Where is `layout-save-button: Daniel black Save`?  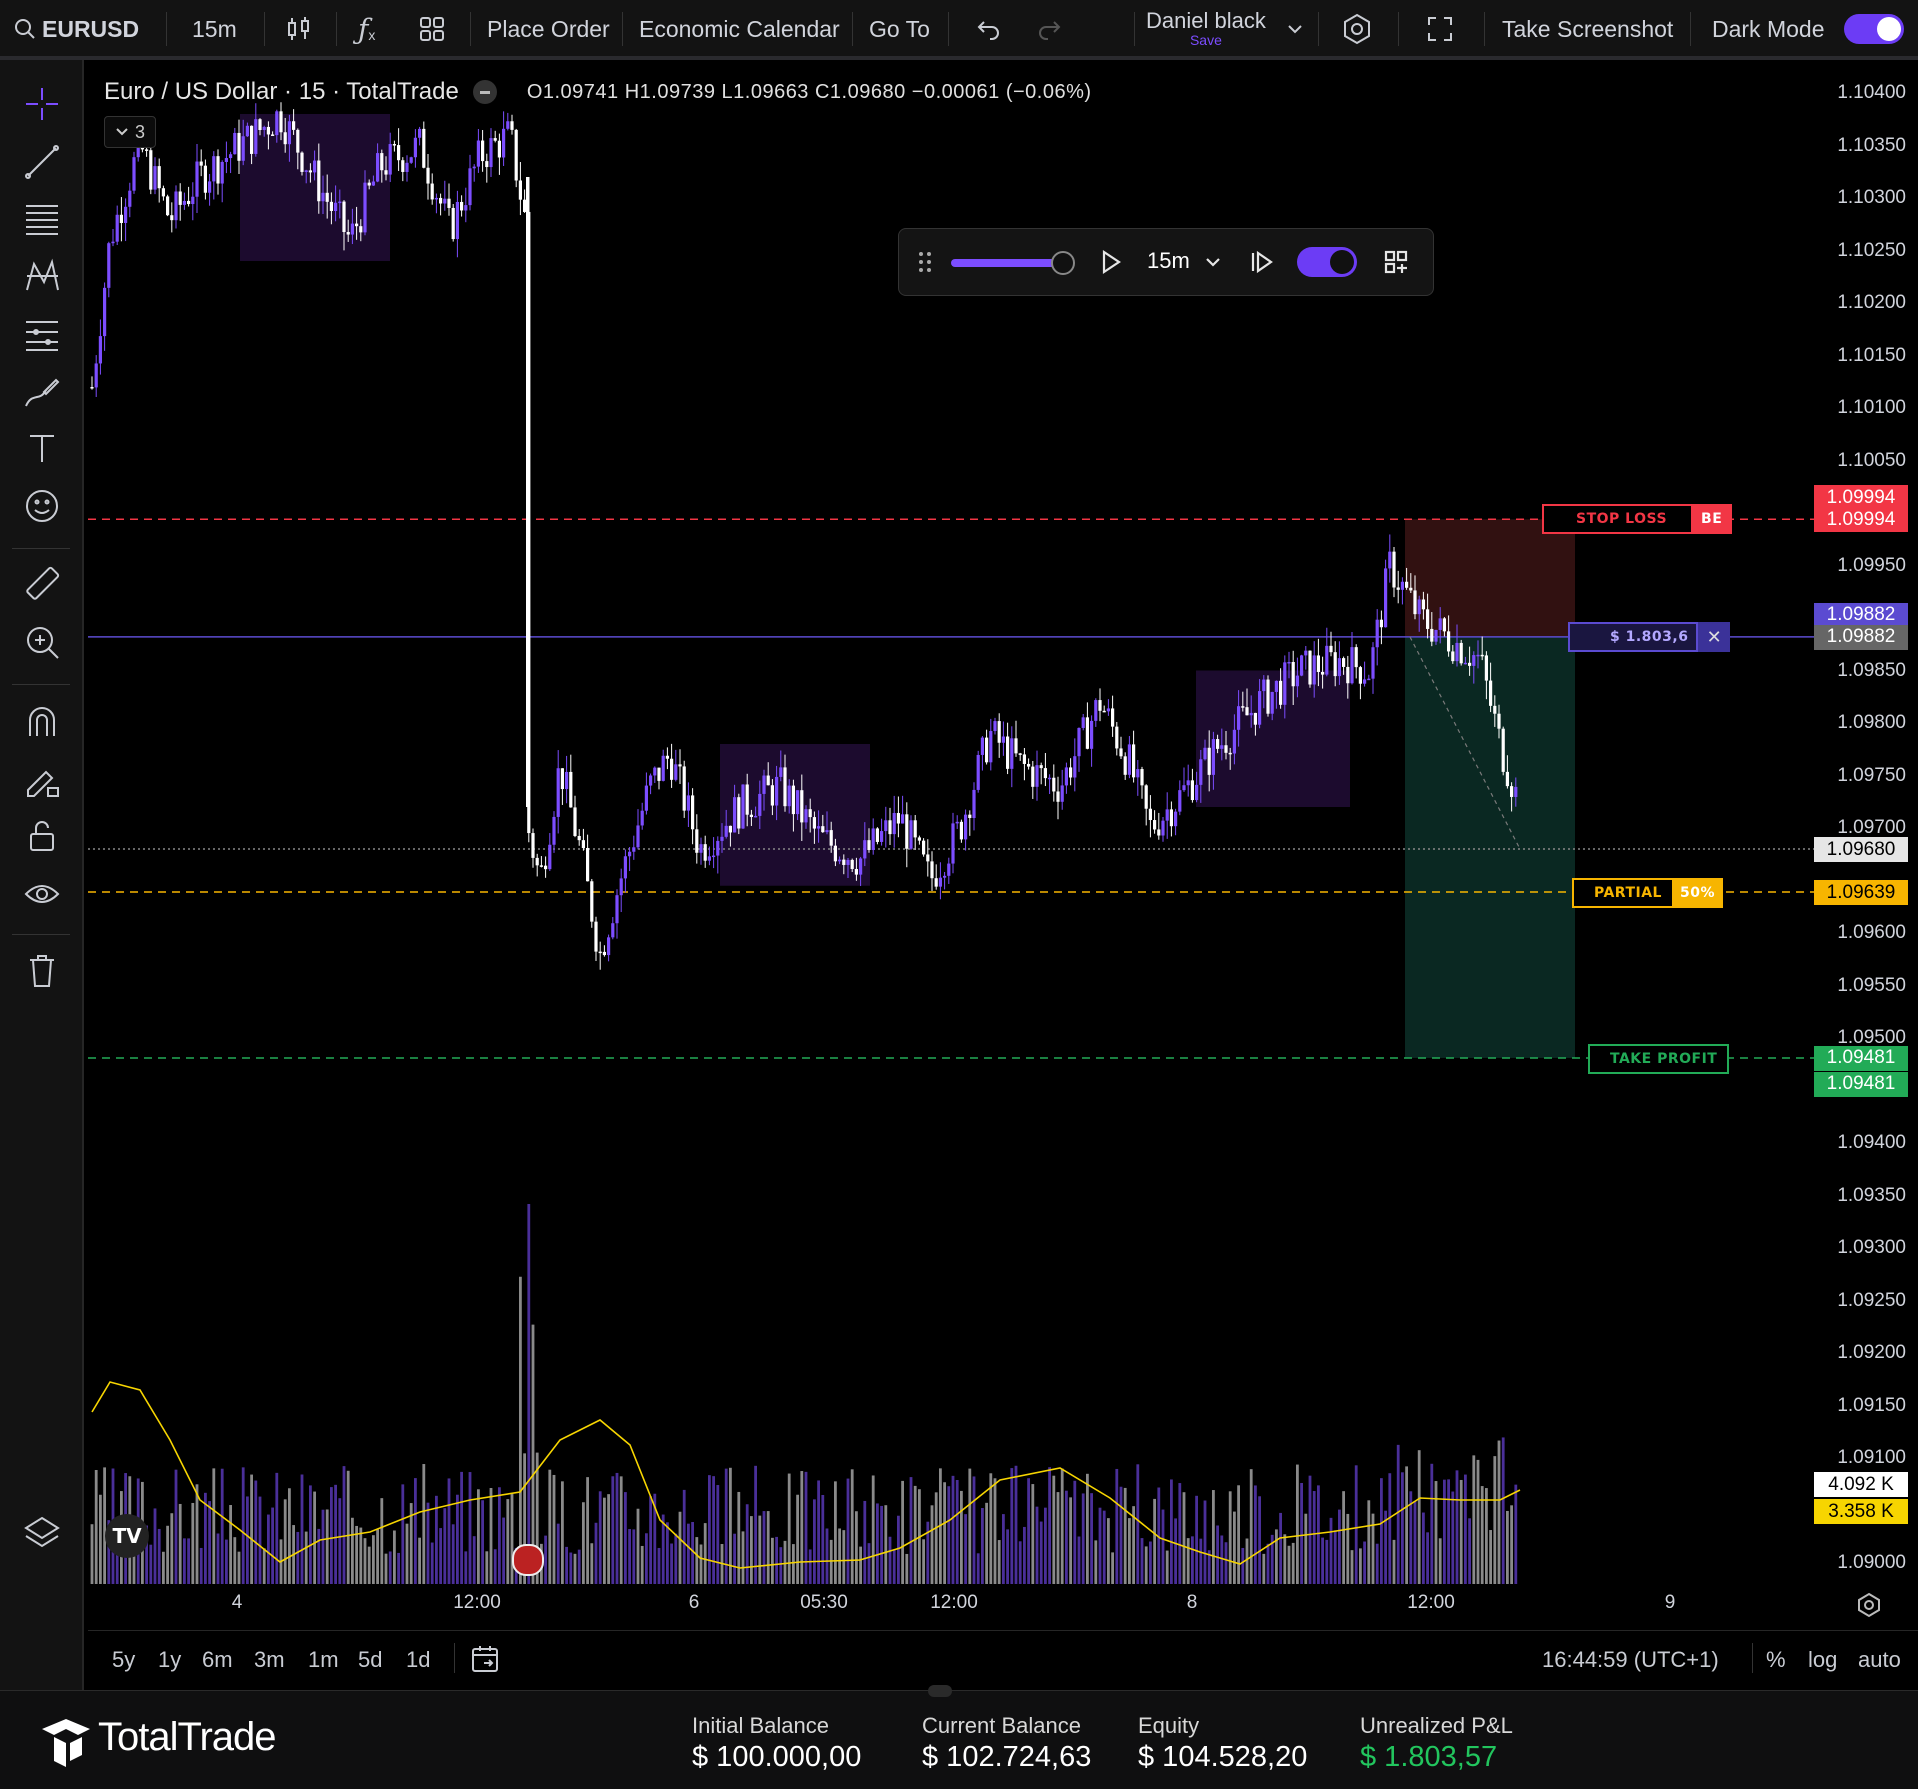
layout-save-button: Daniel black Save is located at coordinates (1206, 29).